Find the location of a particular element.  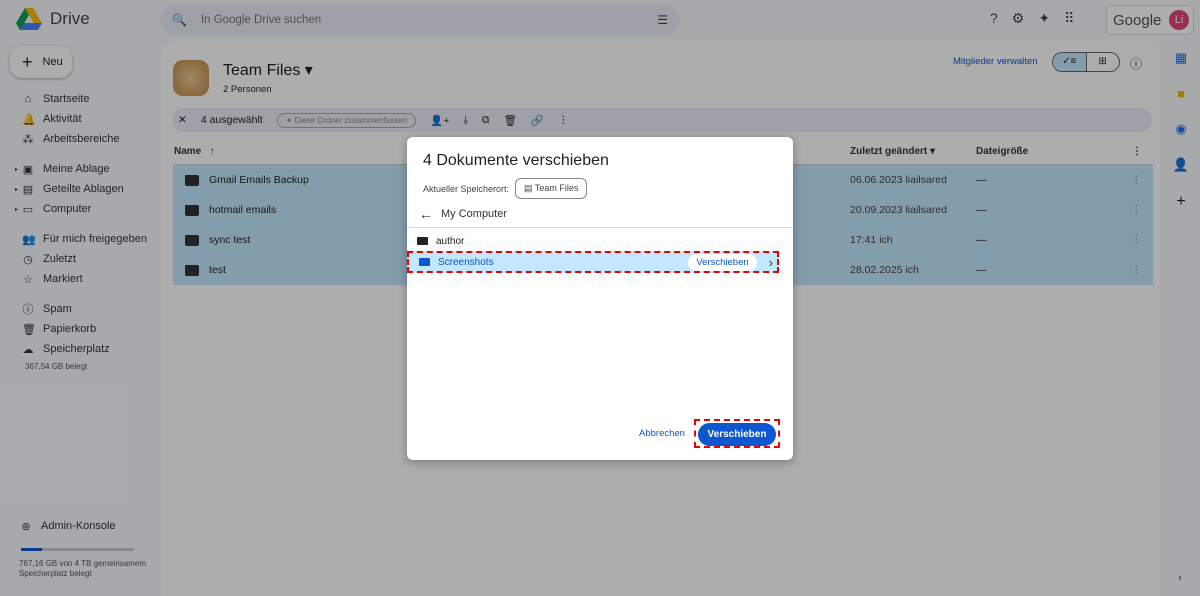

current-location-chip: ▤ Team Files is located at coordinates (551, 188).